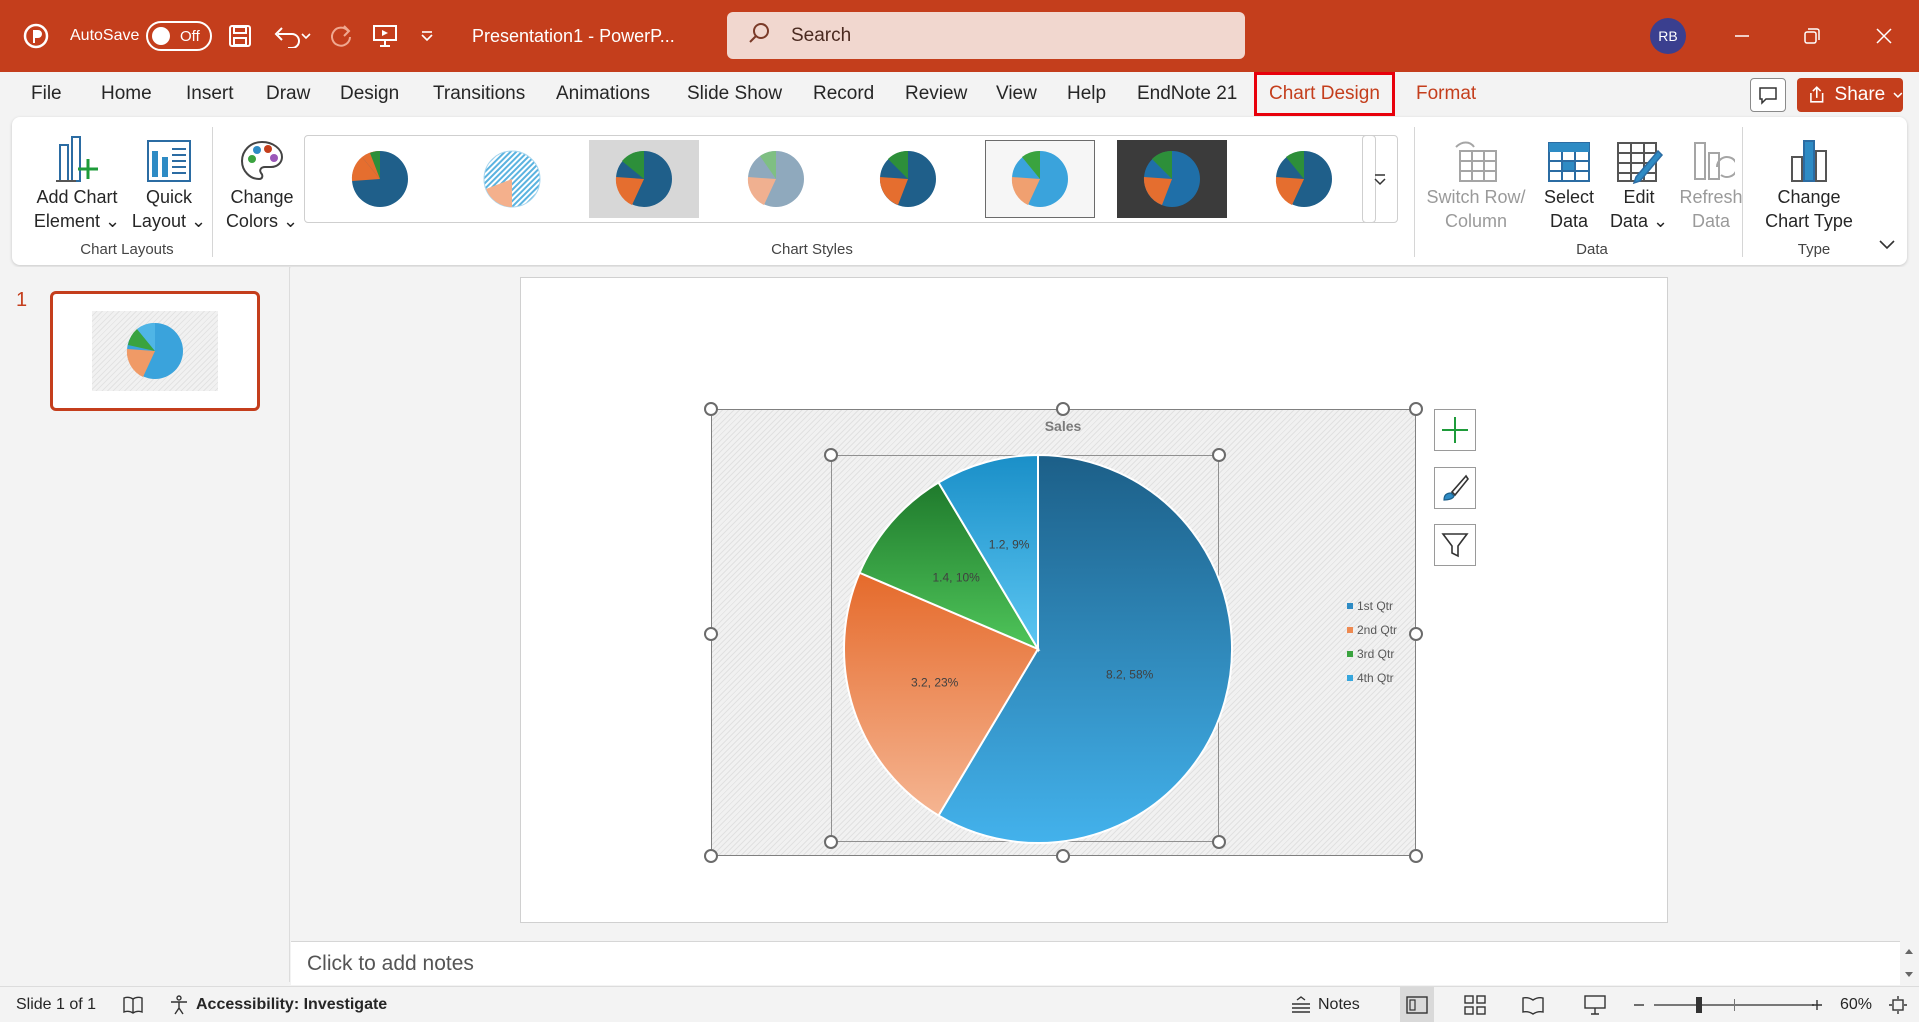 This screenshot has width=1919, height=1022. Describe the element at coordinates (1812, 36) in the screenshot. I see `restore-icon` at that location.